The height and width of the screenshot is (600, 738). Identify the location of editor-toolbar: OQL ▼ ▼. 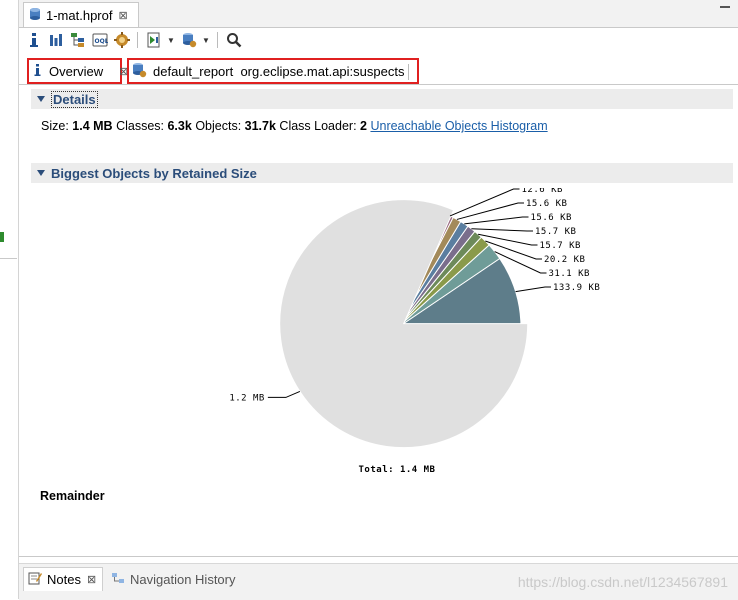
(378, 40).